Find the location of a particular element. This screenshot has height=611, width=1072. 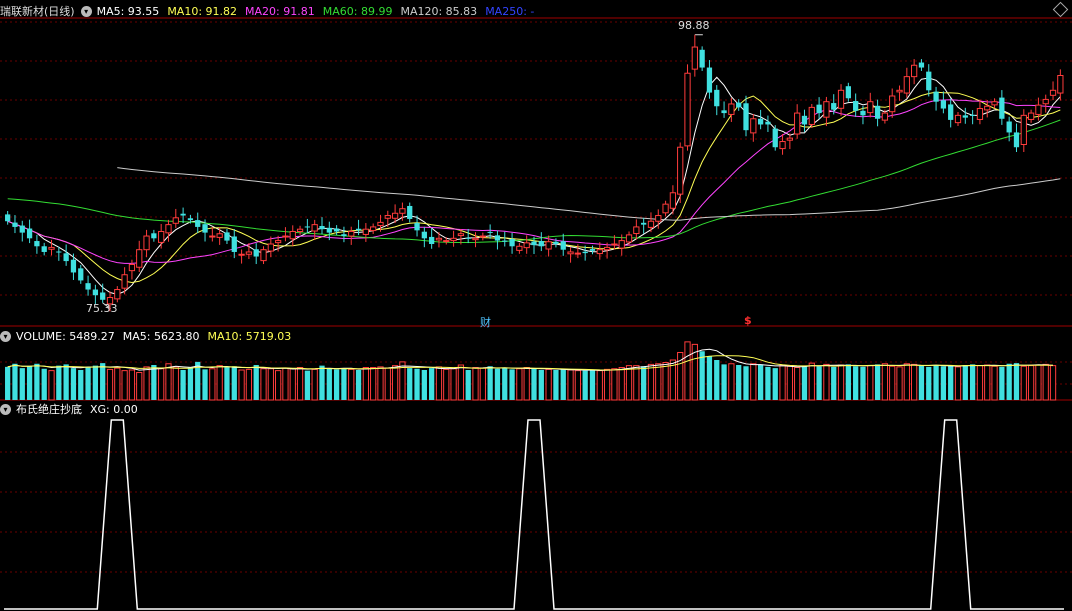

indicator-name: 布氏绝庄抄底 is located at coordinates (49, 409).